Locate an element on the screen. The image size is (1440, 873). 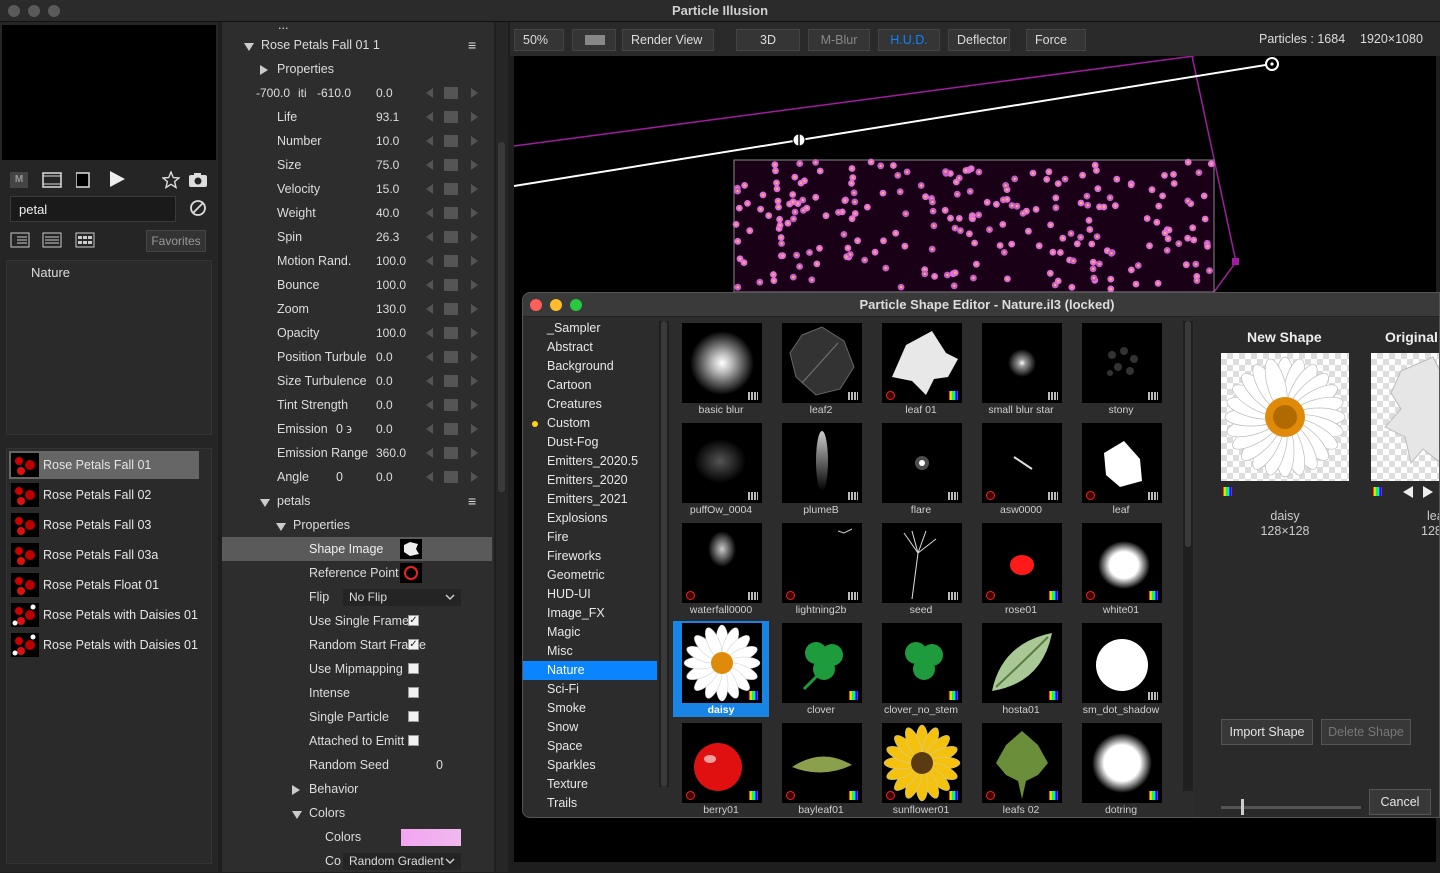
hud-button: H.U.D. is located at coordinates (909, 40).